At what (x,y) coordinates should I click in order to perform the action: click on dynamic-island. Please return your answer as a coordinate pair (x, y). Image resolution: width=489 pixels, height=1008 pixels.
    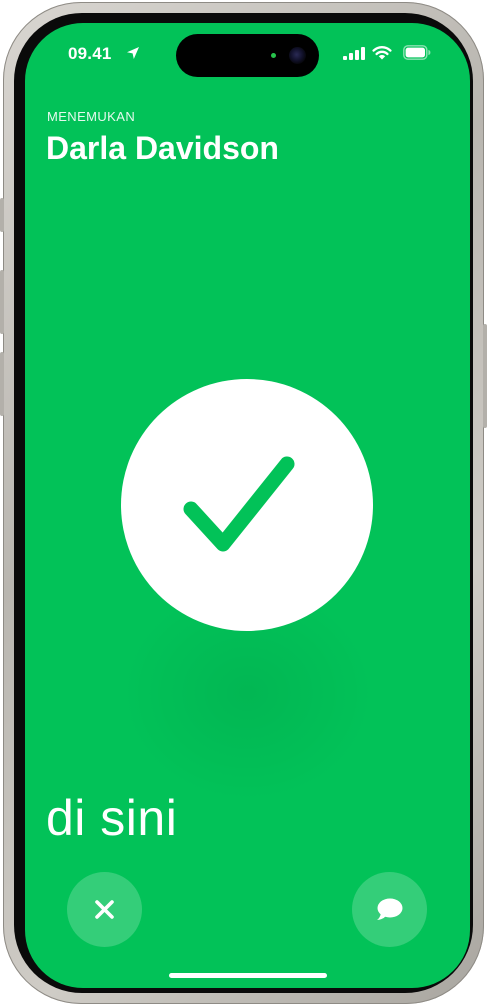
    Looking at the image, I should click on (247, 55).